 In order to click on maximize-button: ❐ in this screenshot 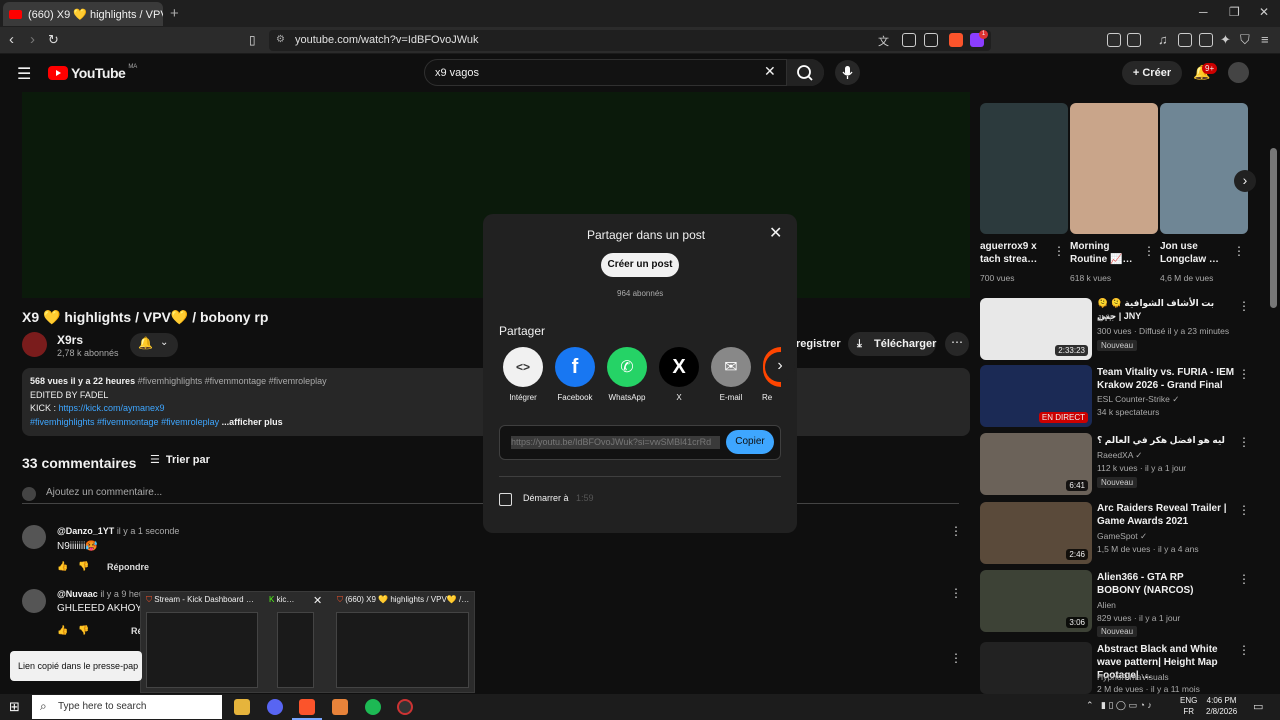, I will do `click(1234, 12)`.